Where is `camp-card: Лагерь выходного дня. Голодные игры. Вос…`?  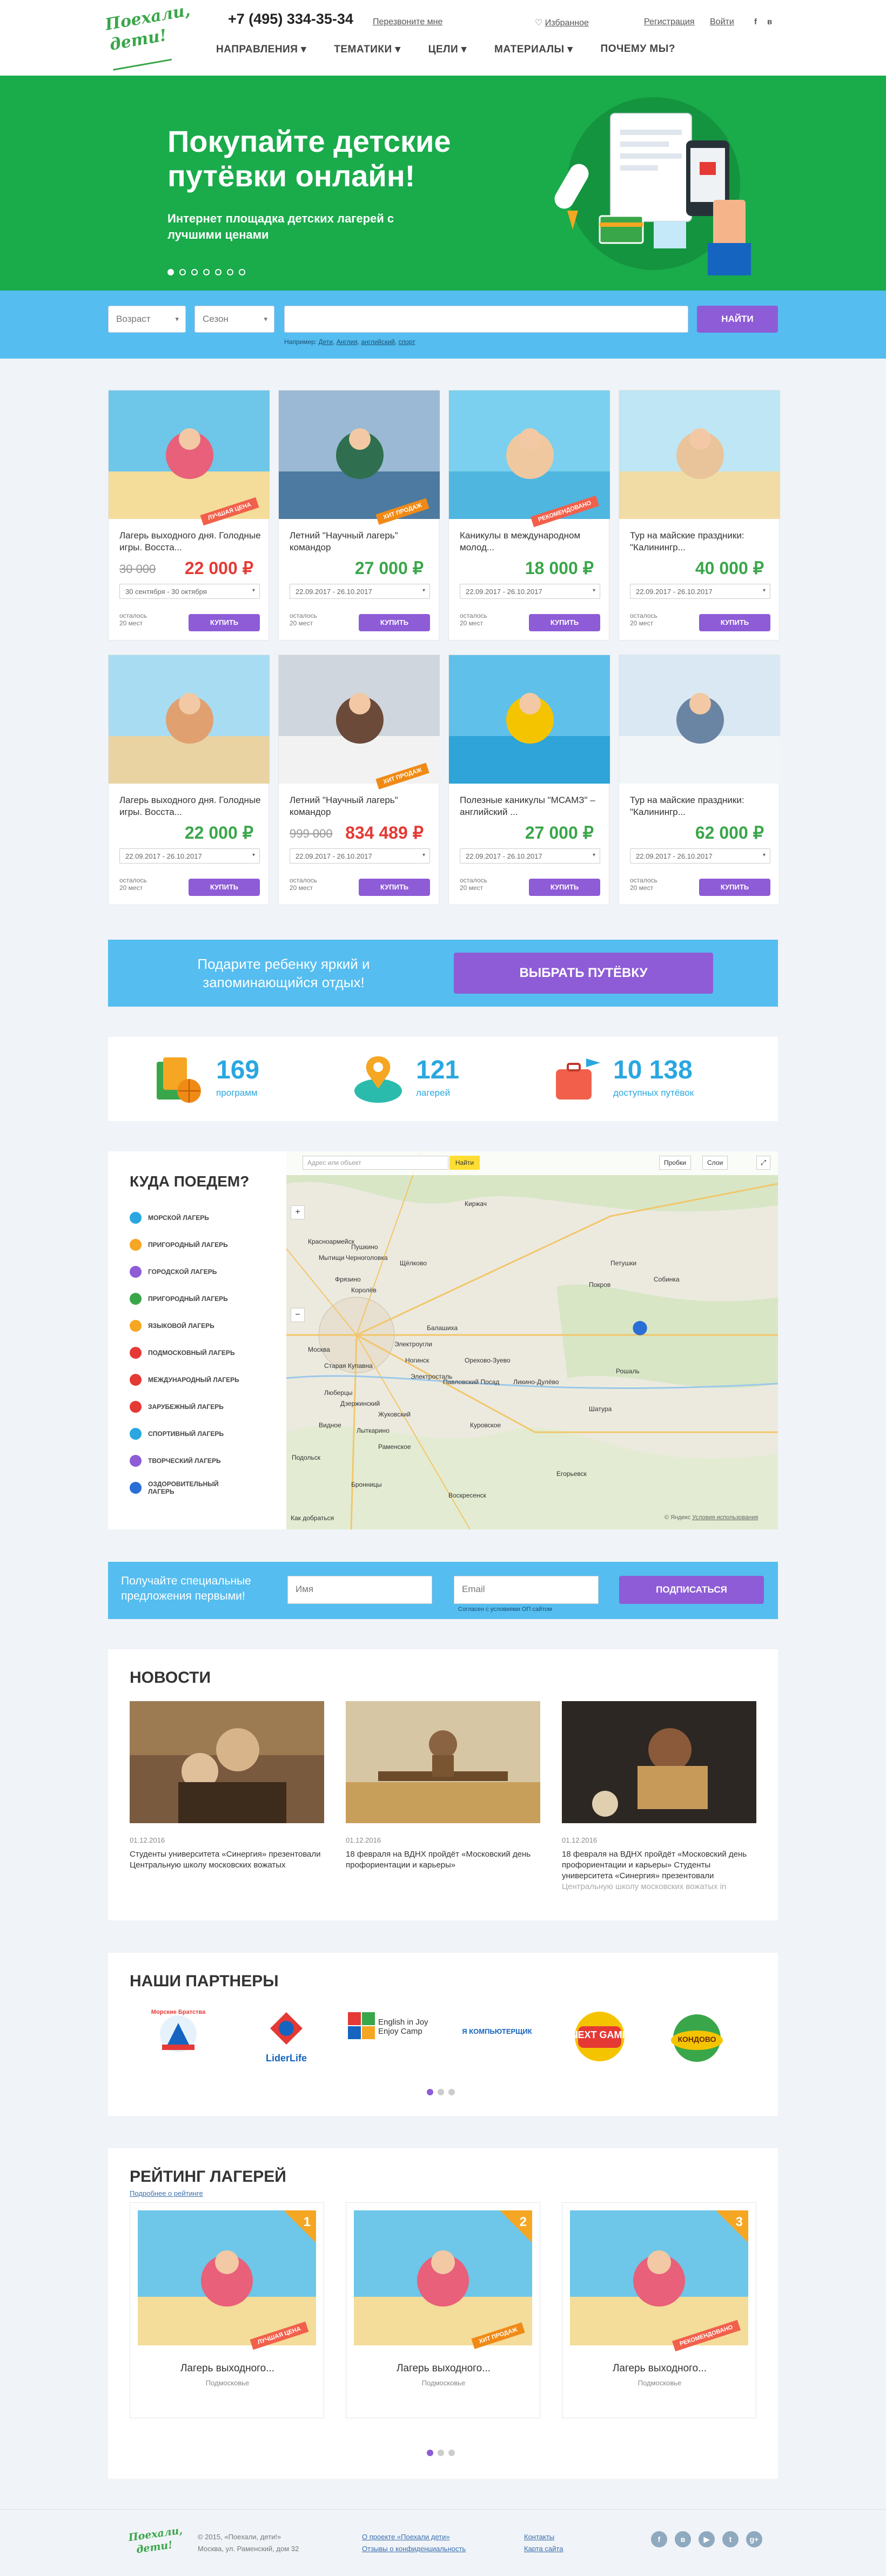 camp-card: Лагерь выходного дня. Голодные игры. Вос… is located at coordinates (189, 780).